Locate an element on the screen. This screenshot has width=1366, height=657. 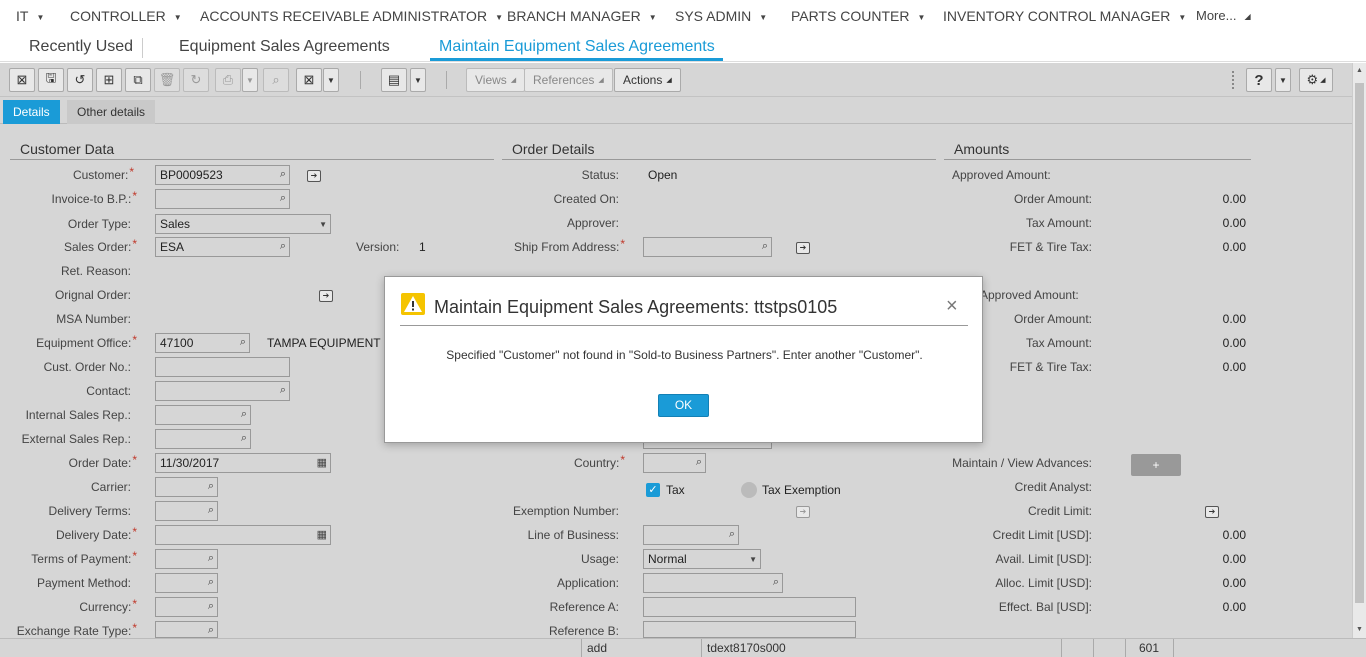
customer-field: BP0009523 ⌕ is located at coordinates (222, 175).